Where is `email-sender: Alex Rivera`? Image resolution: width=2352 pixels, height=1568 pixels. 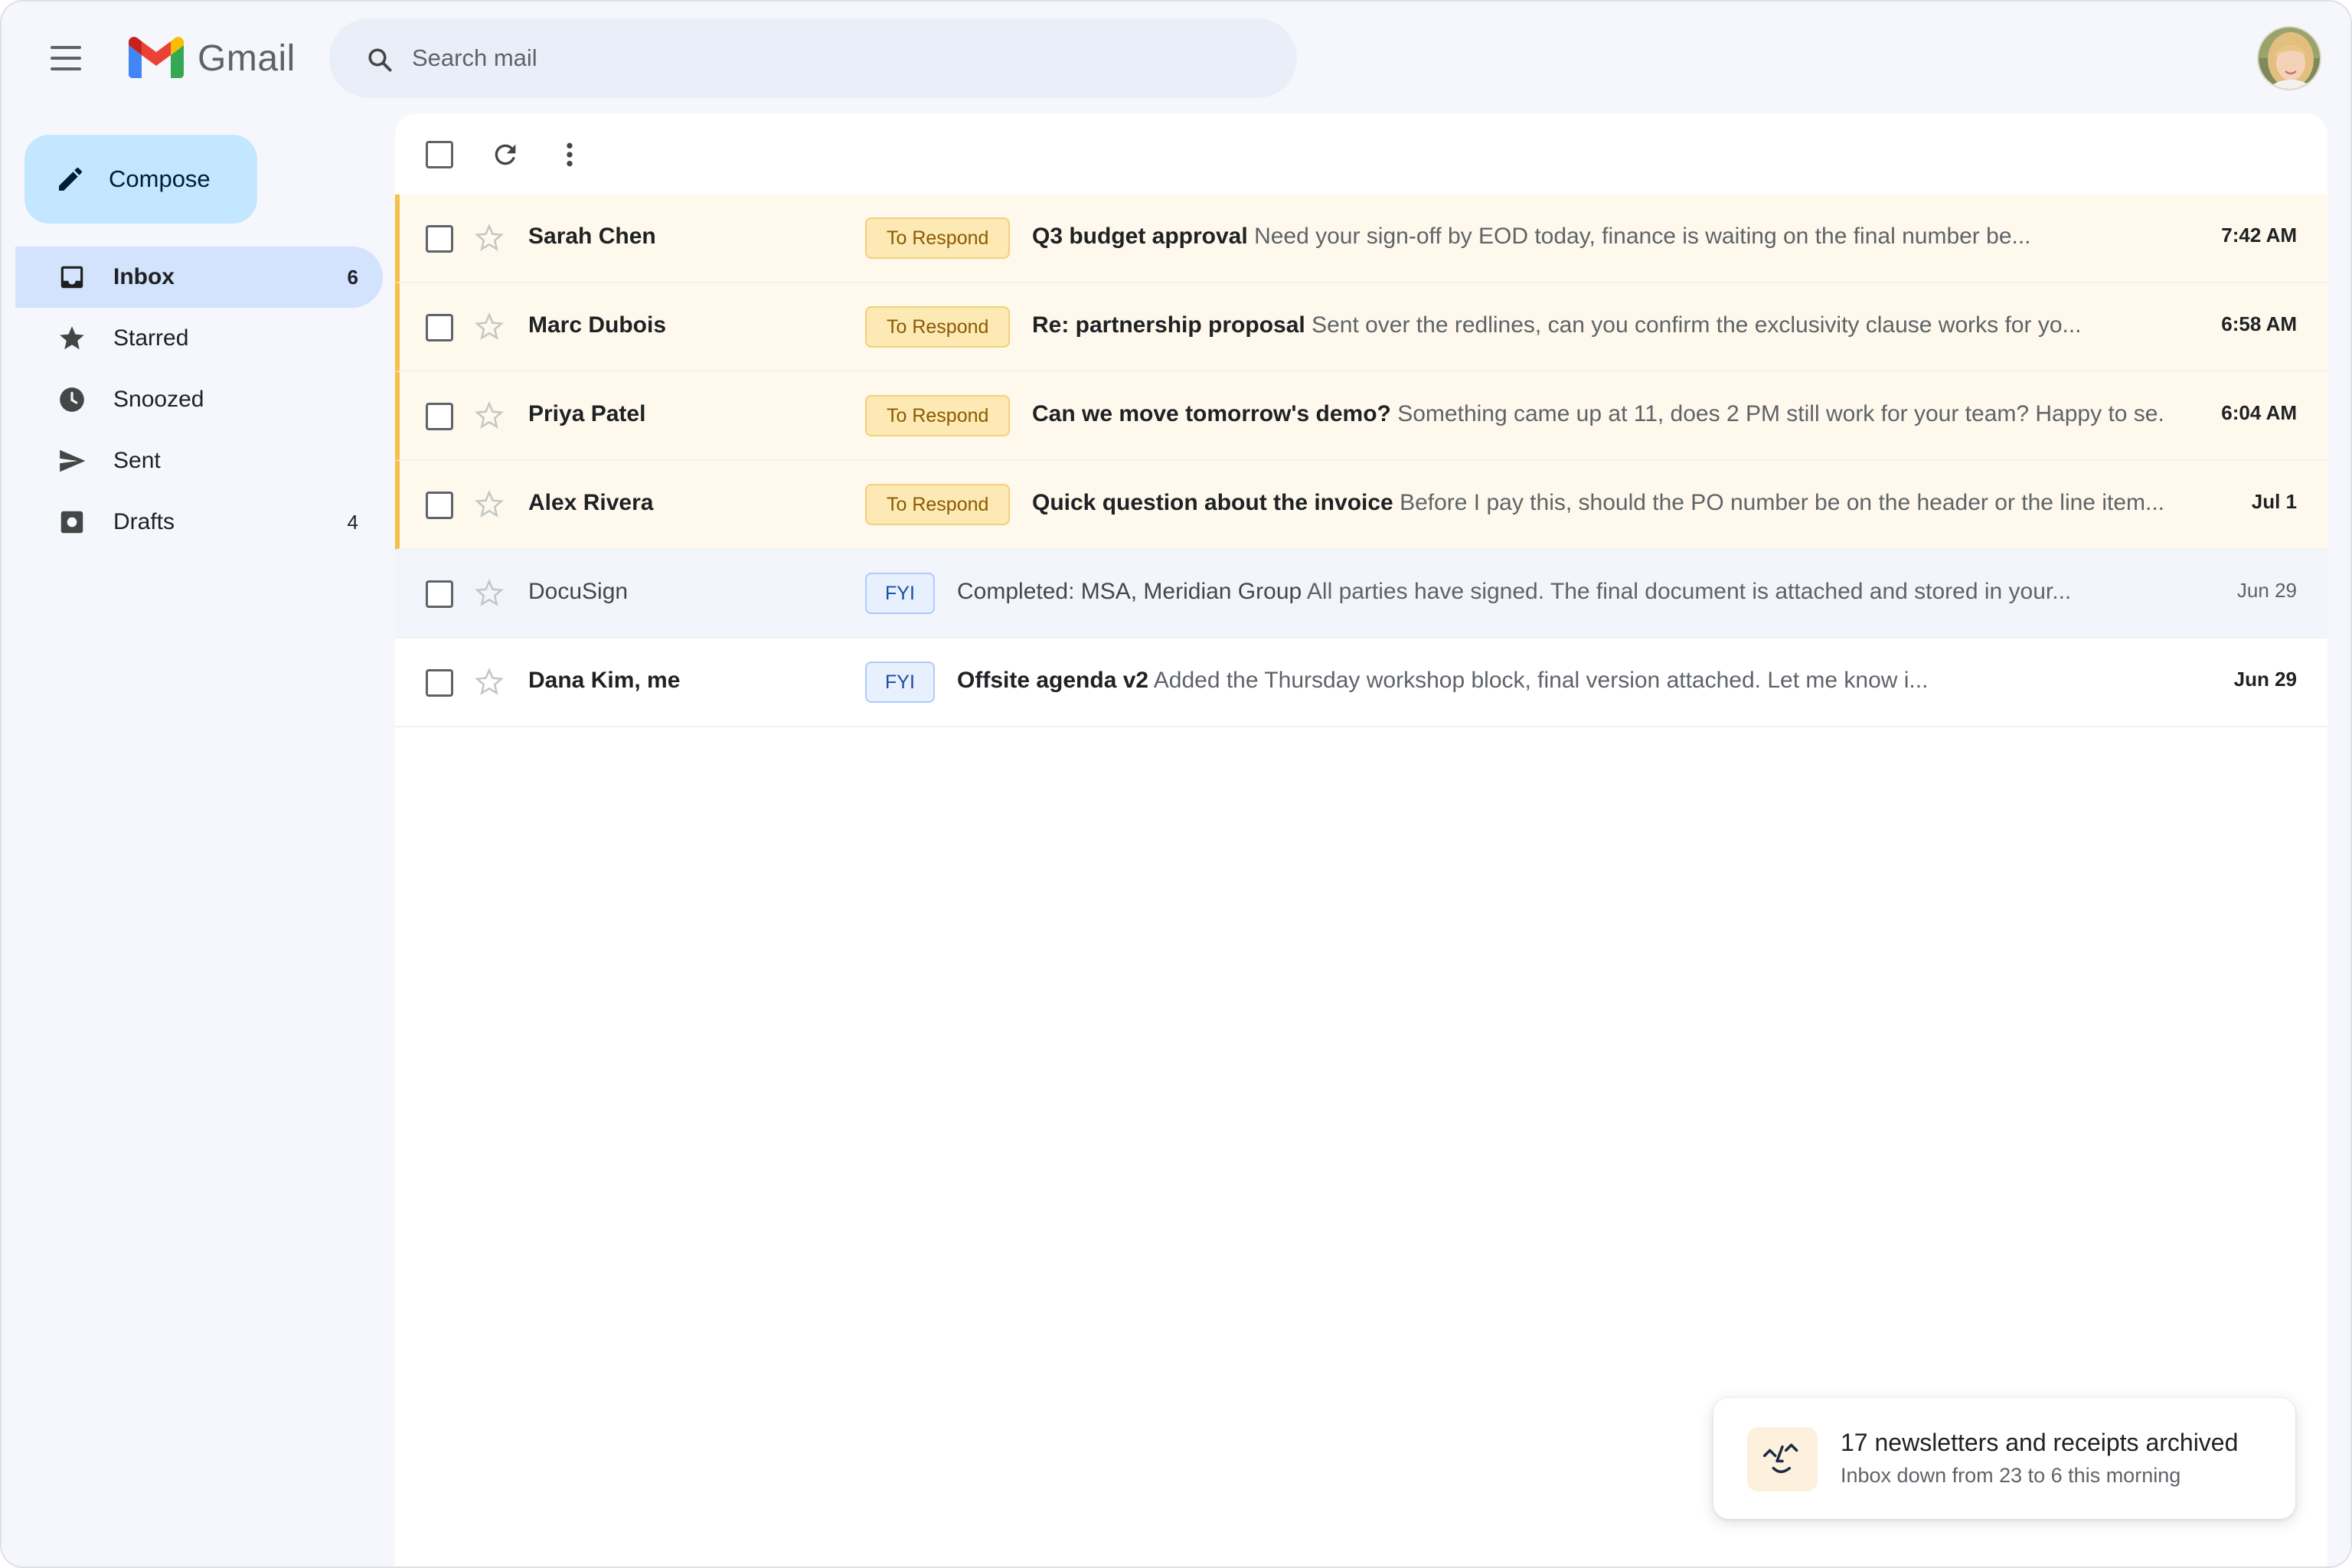 email-sender: Alex Rivera is located at coordinates (591, 502).